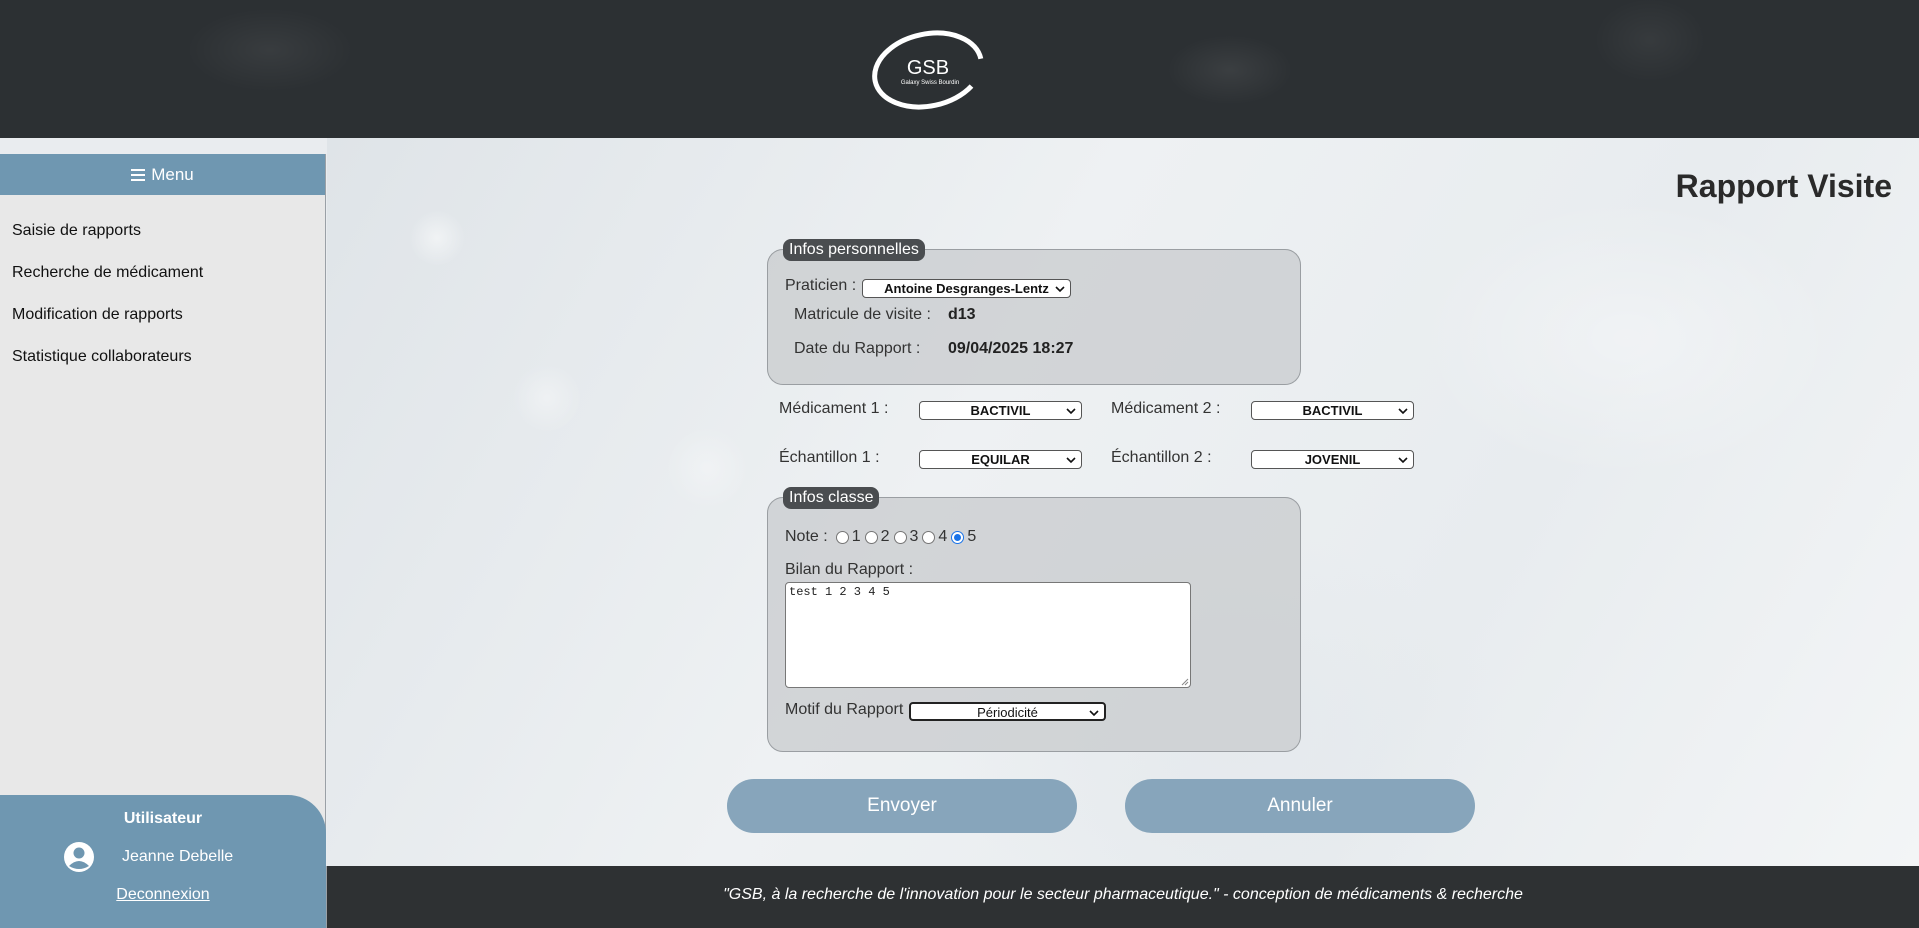  I want to click on user-panel: Utilisateur Jeanne Debelle Deconnexion, so click(163, 861).